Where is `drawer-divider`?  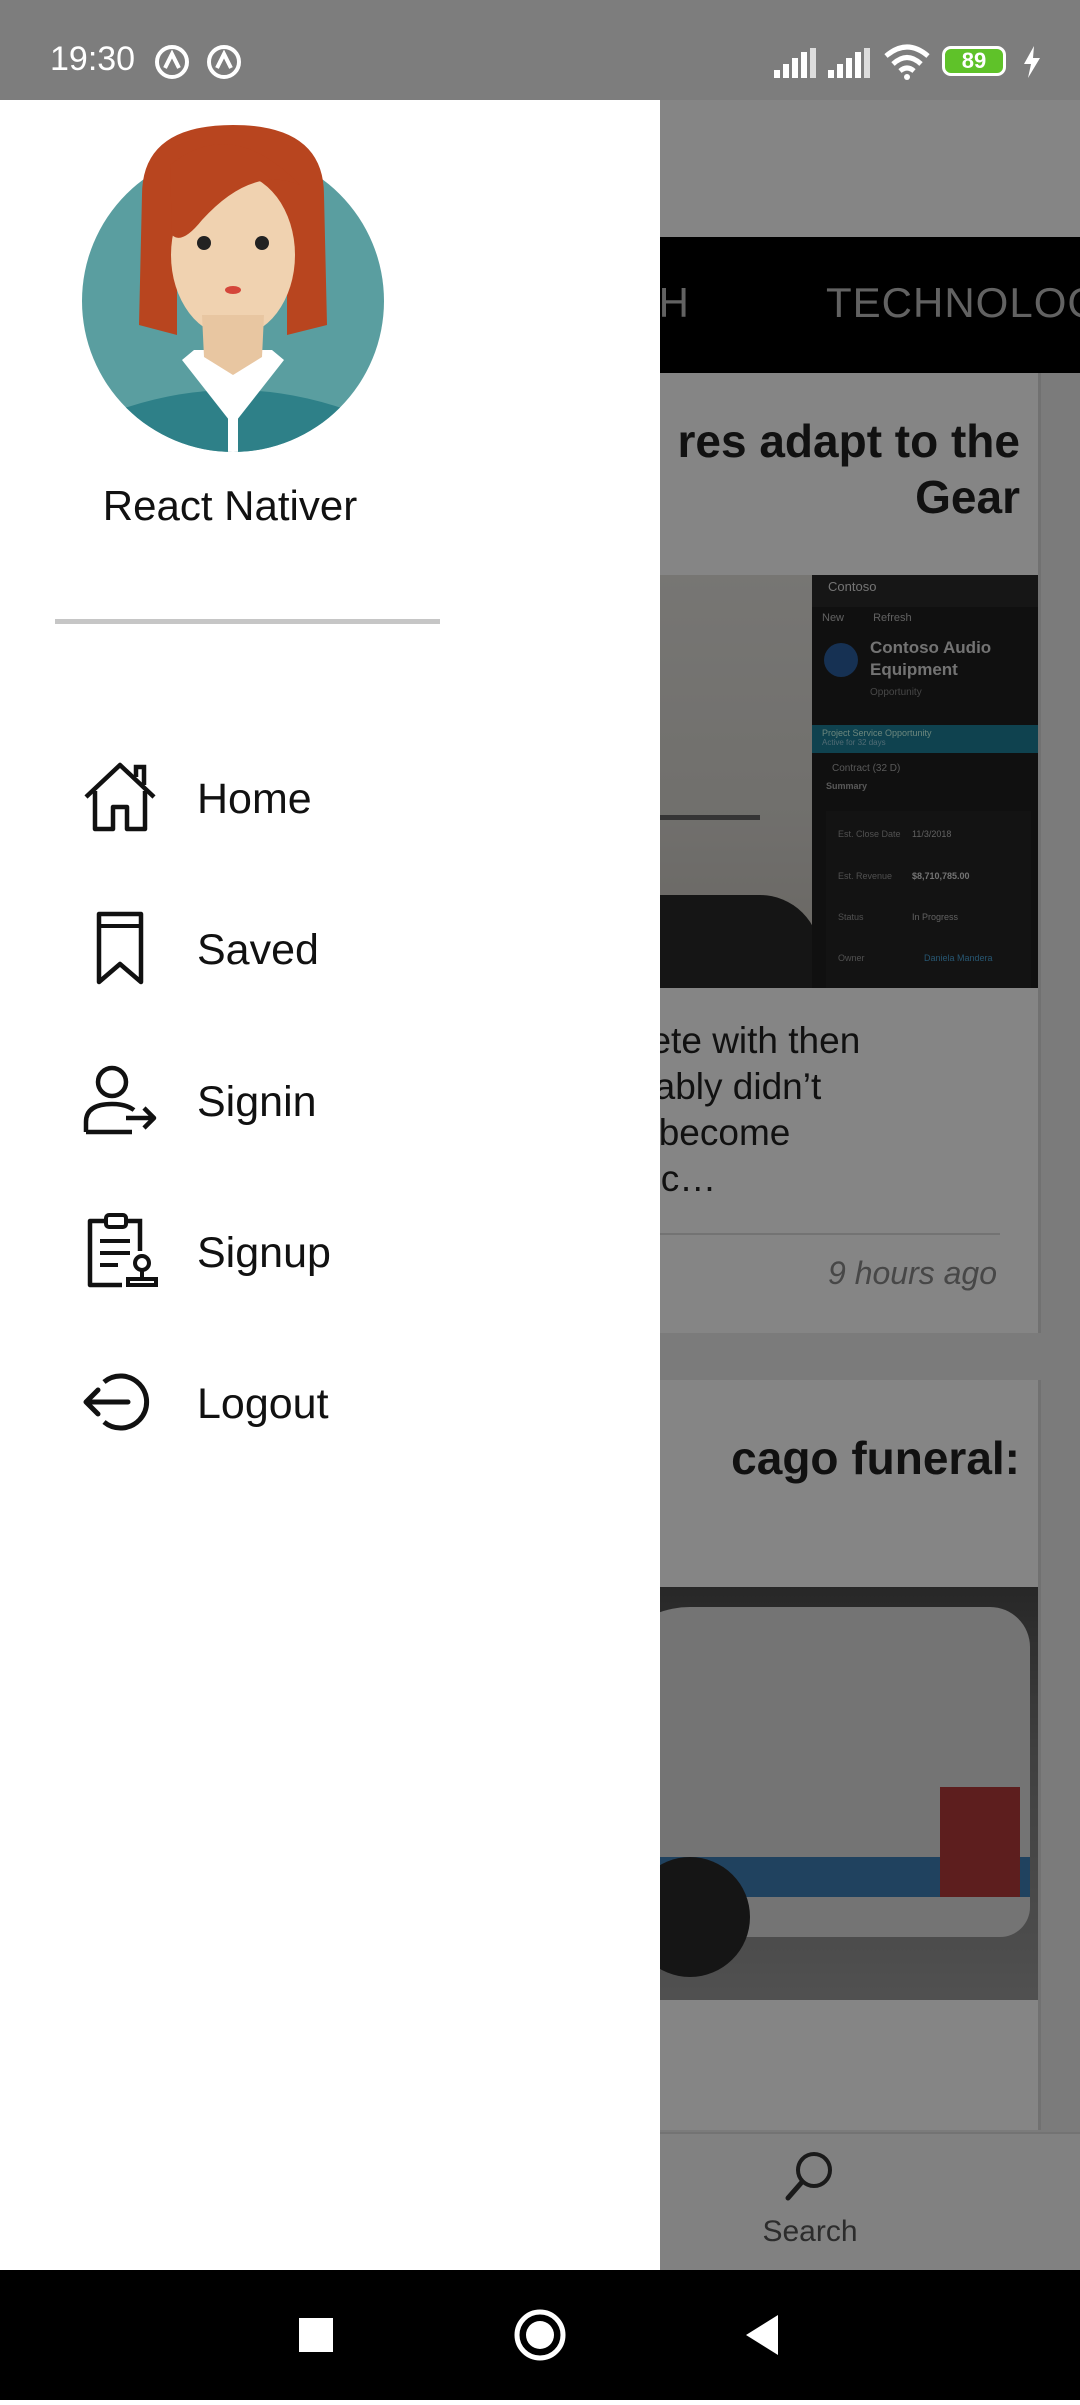
drawer-divider is located at coordinates (247, 621).